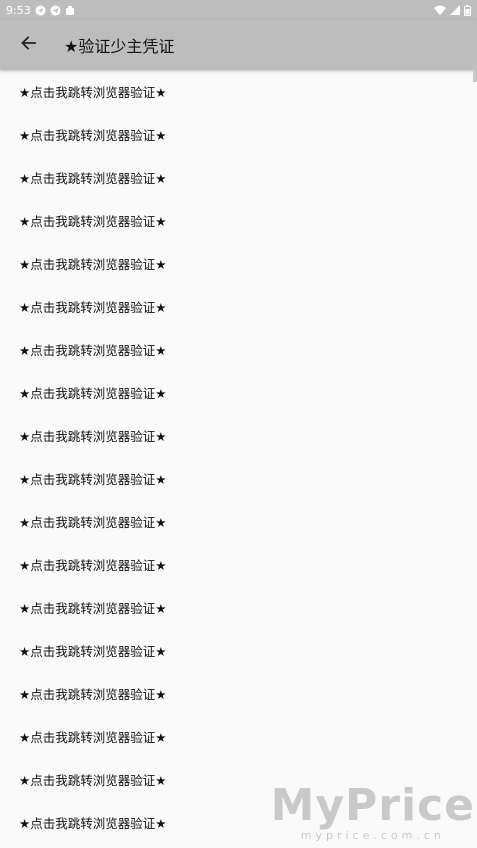  What do you see at coordinates (119, 46) in the screenshot?
I see `page-title: ★验证少主凭证` at bounding box center [119, 46].